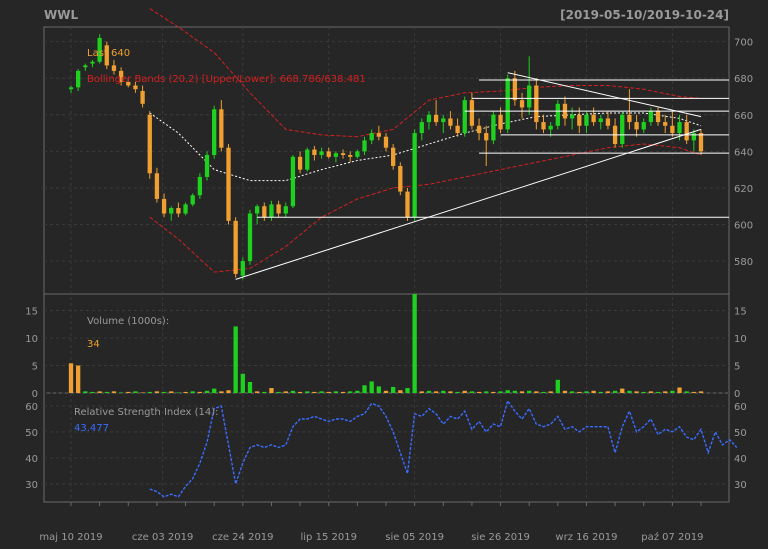 The width and height of the screenshot is (768, 549). Describe the element at coordinates (740, 485) in the screenshot. I see `rsi-tick-label: 30` at that location.